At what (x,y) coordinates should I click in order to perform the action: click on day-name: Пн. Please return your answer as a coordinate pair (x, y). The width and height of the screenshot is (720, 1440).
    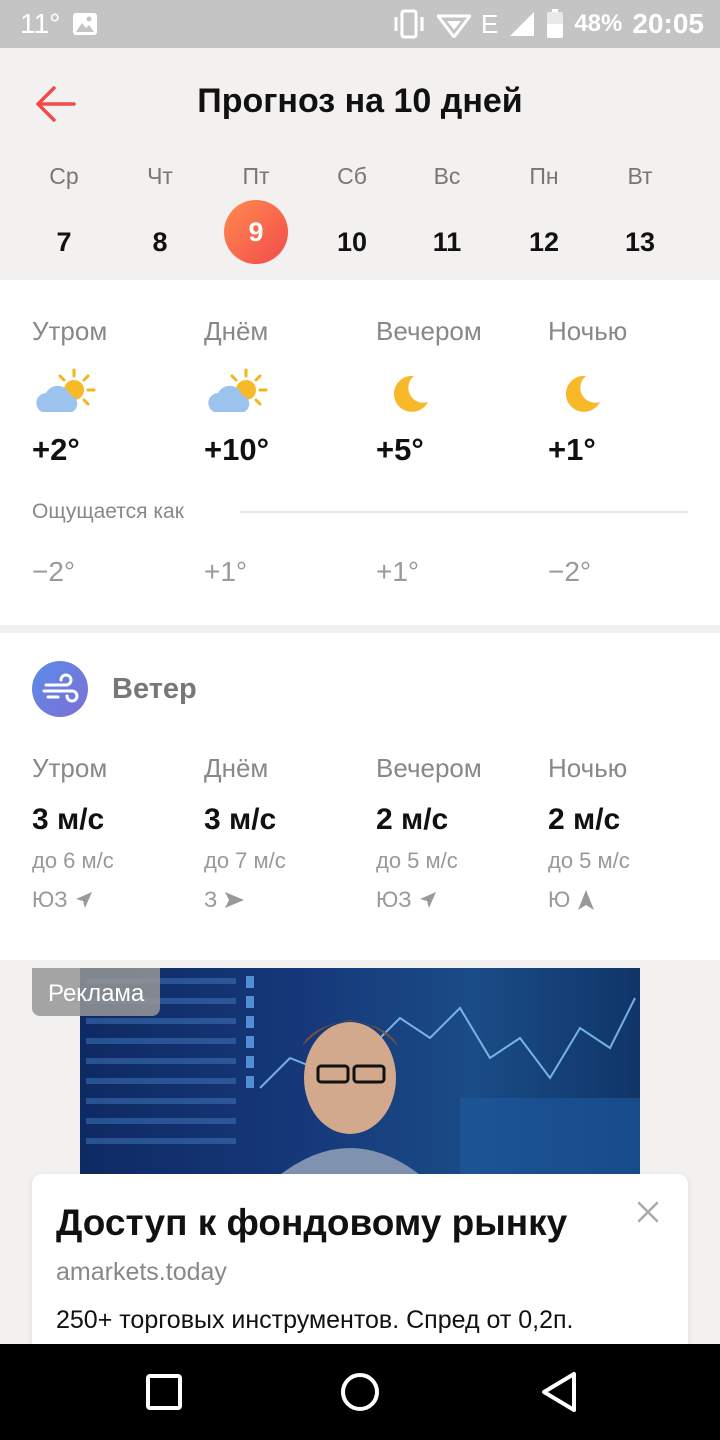
    Looking at the image, I should click on (544, 176).